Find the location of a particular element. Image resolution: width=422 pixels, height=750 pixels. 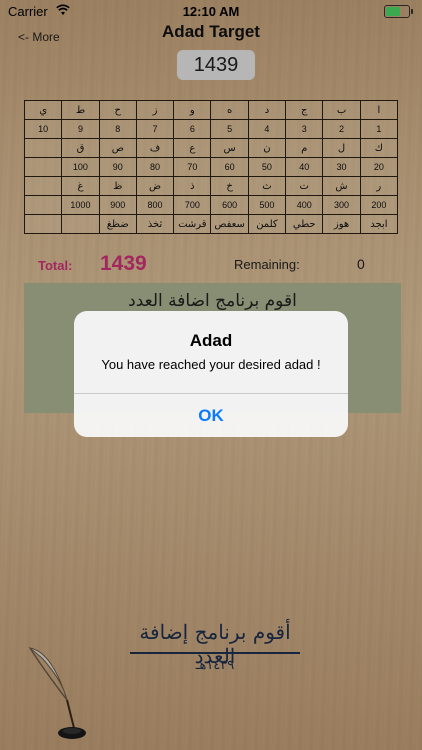

alert-title: Adad is located at coordinates (211, 340).